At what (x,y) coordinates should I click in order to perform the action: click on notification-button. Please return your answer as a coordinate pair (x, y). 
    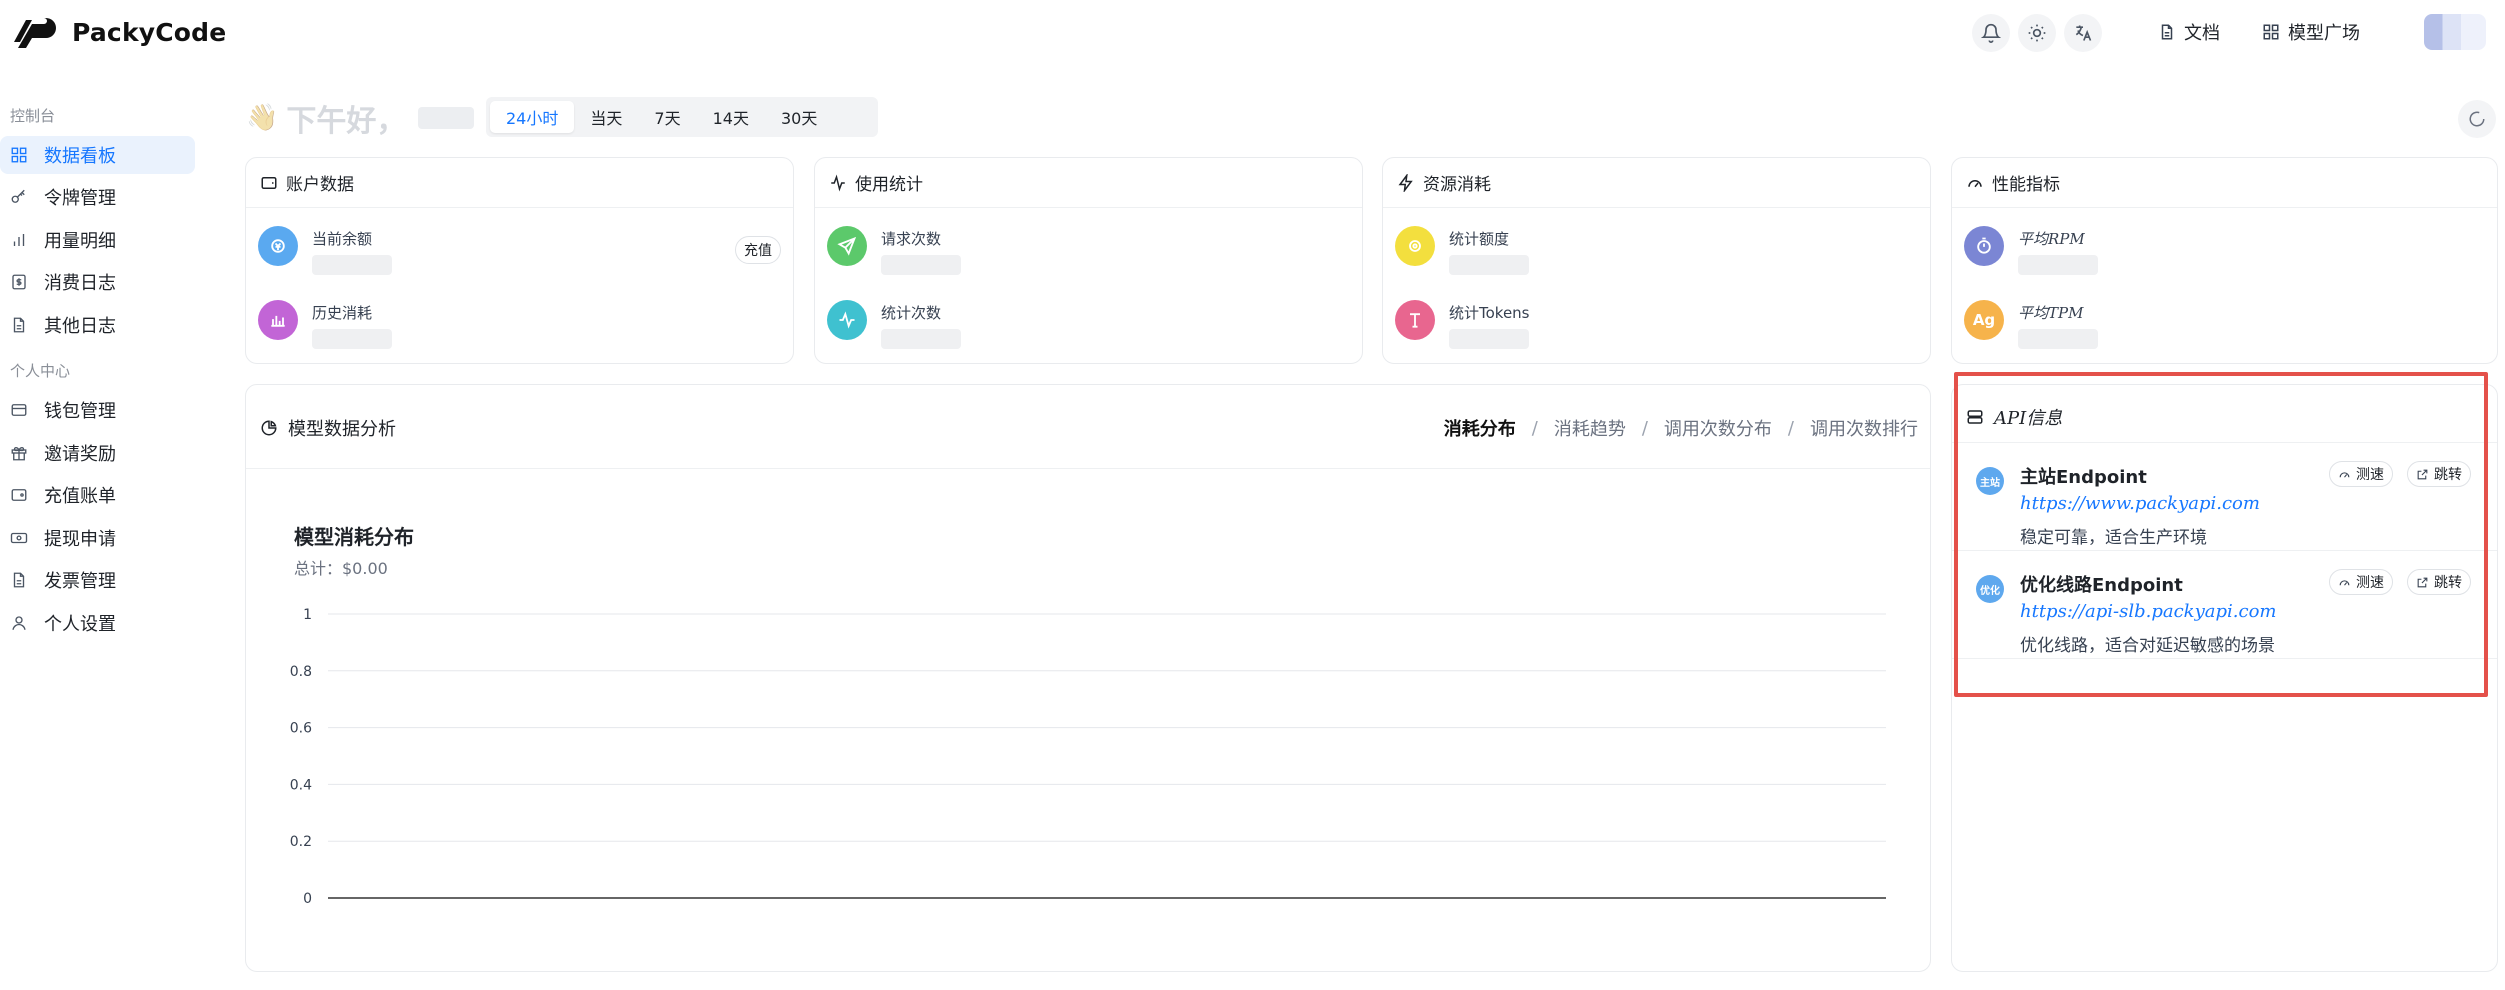
    Looking at the image, I should click on (1991, 33).